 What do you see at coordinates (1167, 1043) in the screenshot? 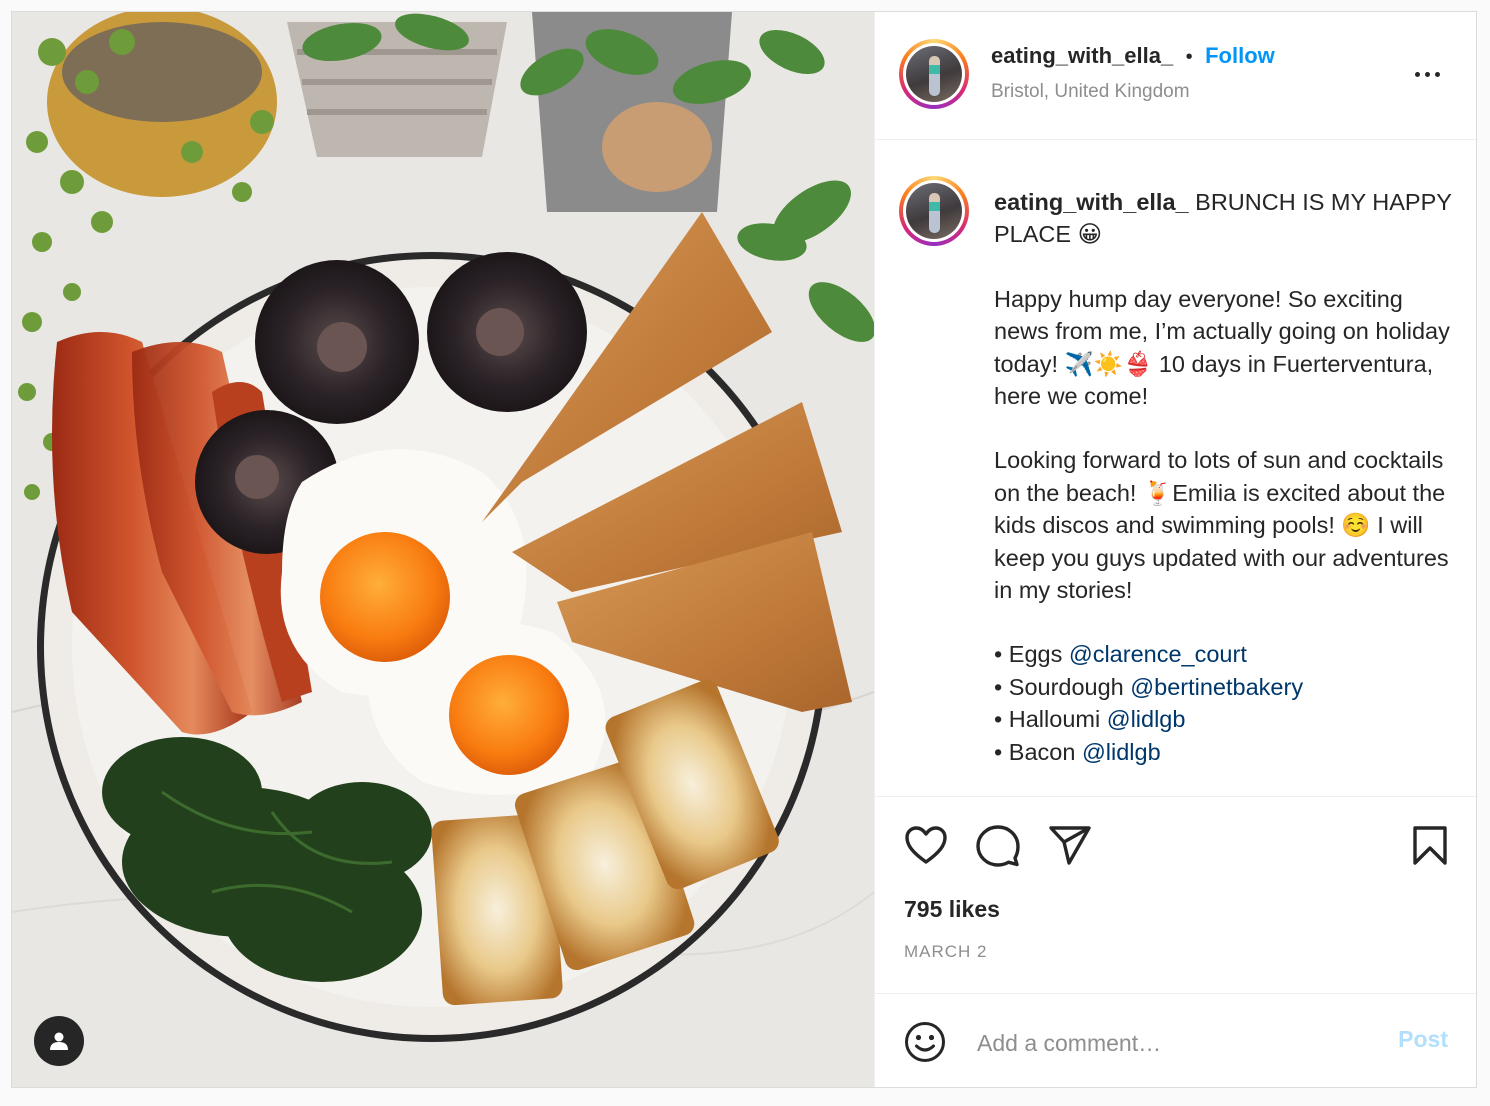
I see `comment-input` at bounding box center [1167, 1043].